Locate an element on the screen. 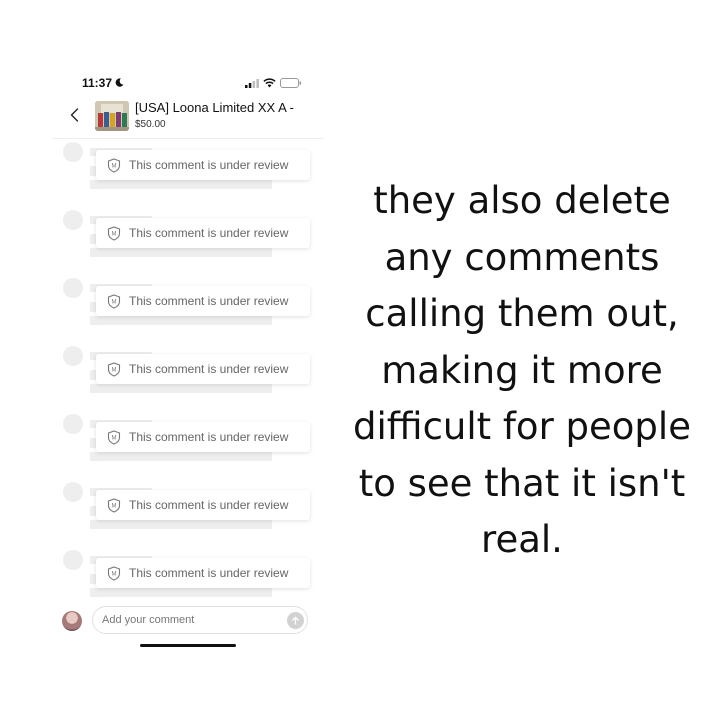  status-time: 11:37 is located at coordinates (97, 83).